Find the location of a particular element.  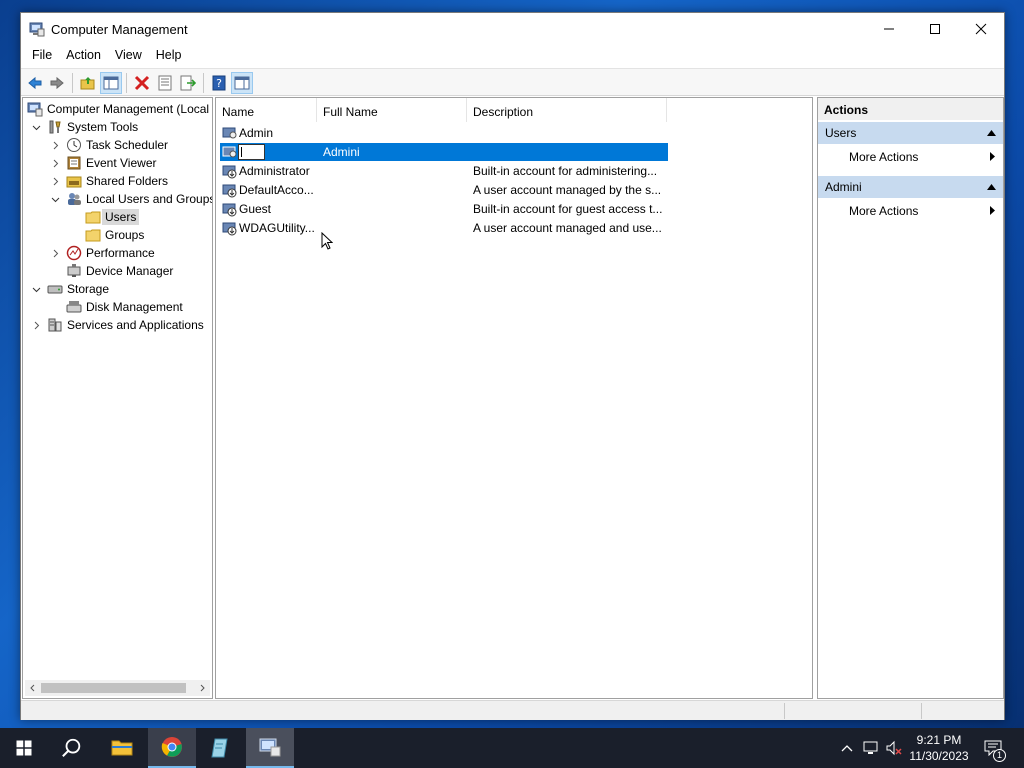

event-viewer-icon is located at coordinates (74, 163).